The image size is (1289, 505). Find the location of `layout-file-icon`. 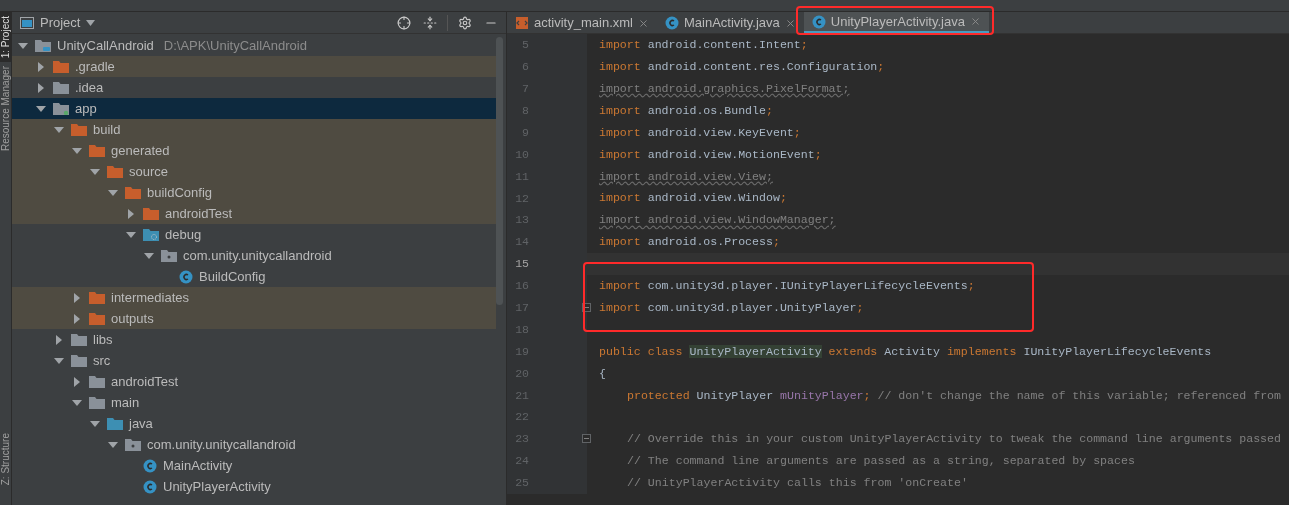

layout-file-icon is located at coordinates (522, 23).